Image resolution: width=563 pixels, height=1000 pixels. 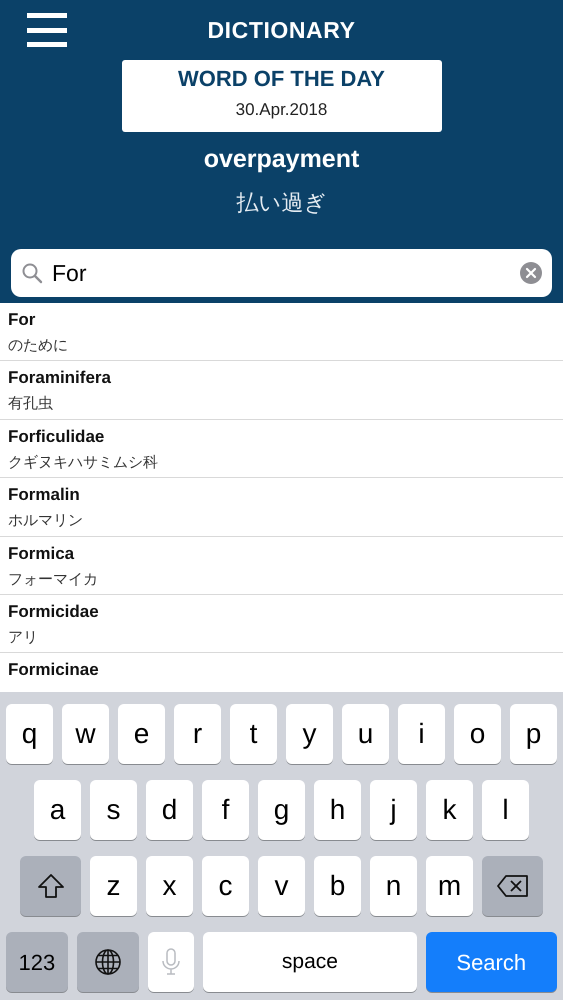 I want to click on backspace-key, so click(x=512, y=886).